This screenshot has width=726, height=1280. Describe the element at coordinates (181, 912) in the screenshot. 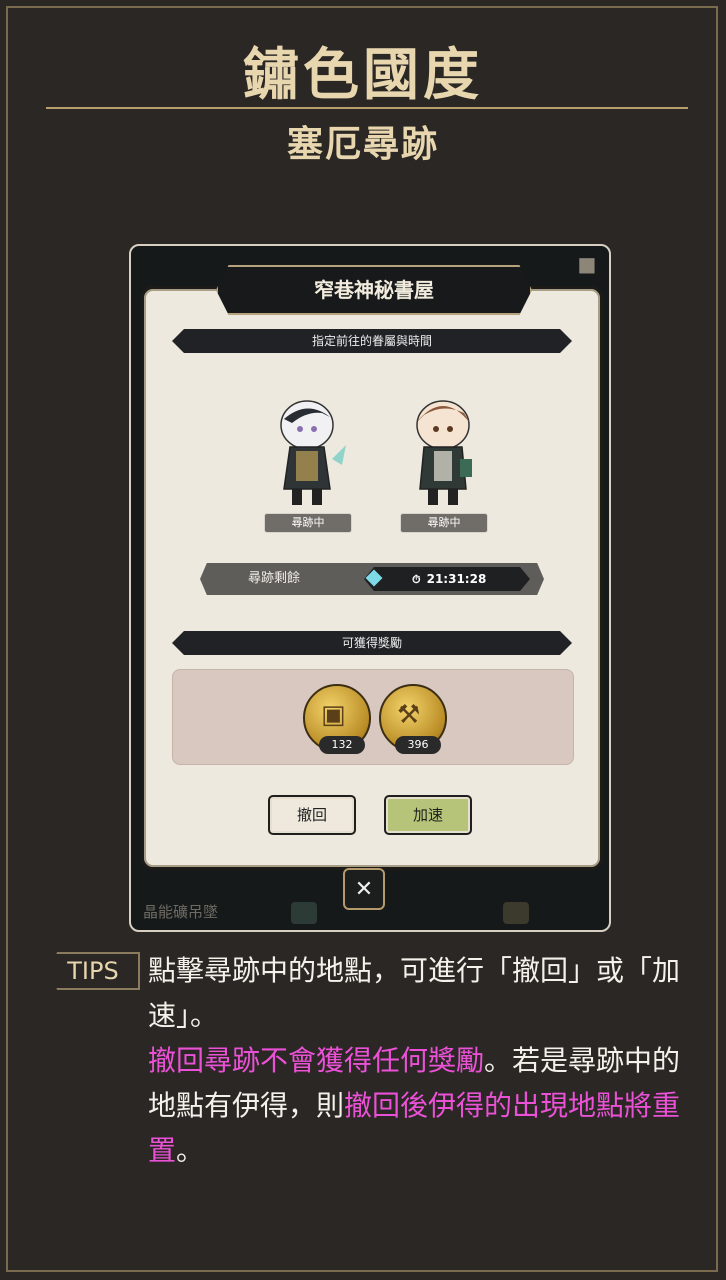

I see `background-item-label: 晶能礦吊墜` at that location.